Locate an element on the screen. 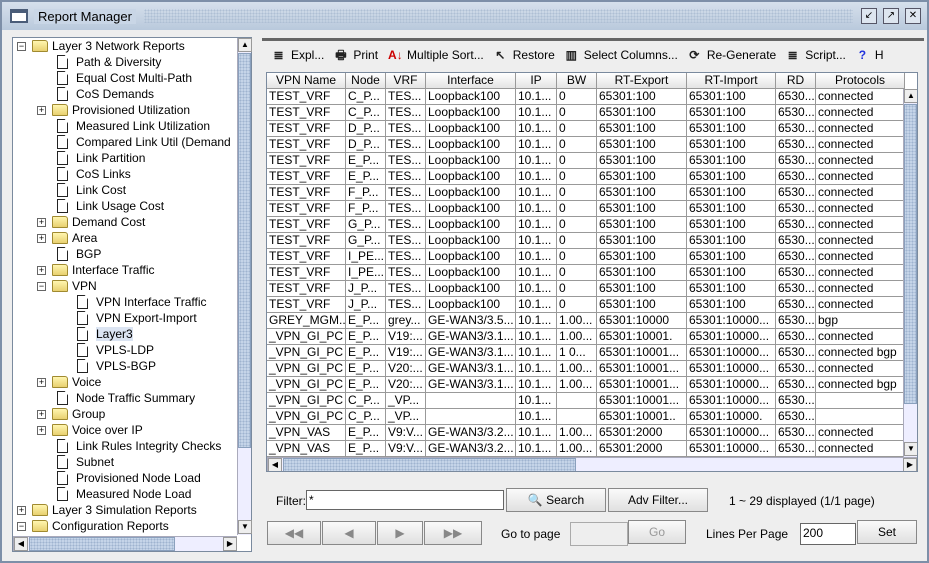 The width and height of the screenshot is (929, 563). tree-item: Layer3 is located at coordinates (105, 334).